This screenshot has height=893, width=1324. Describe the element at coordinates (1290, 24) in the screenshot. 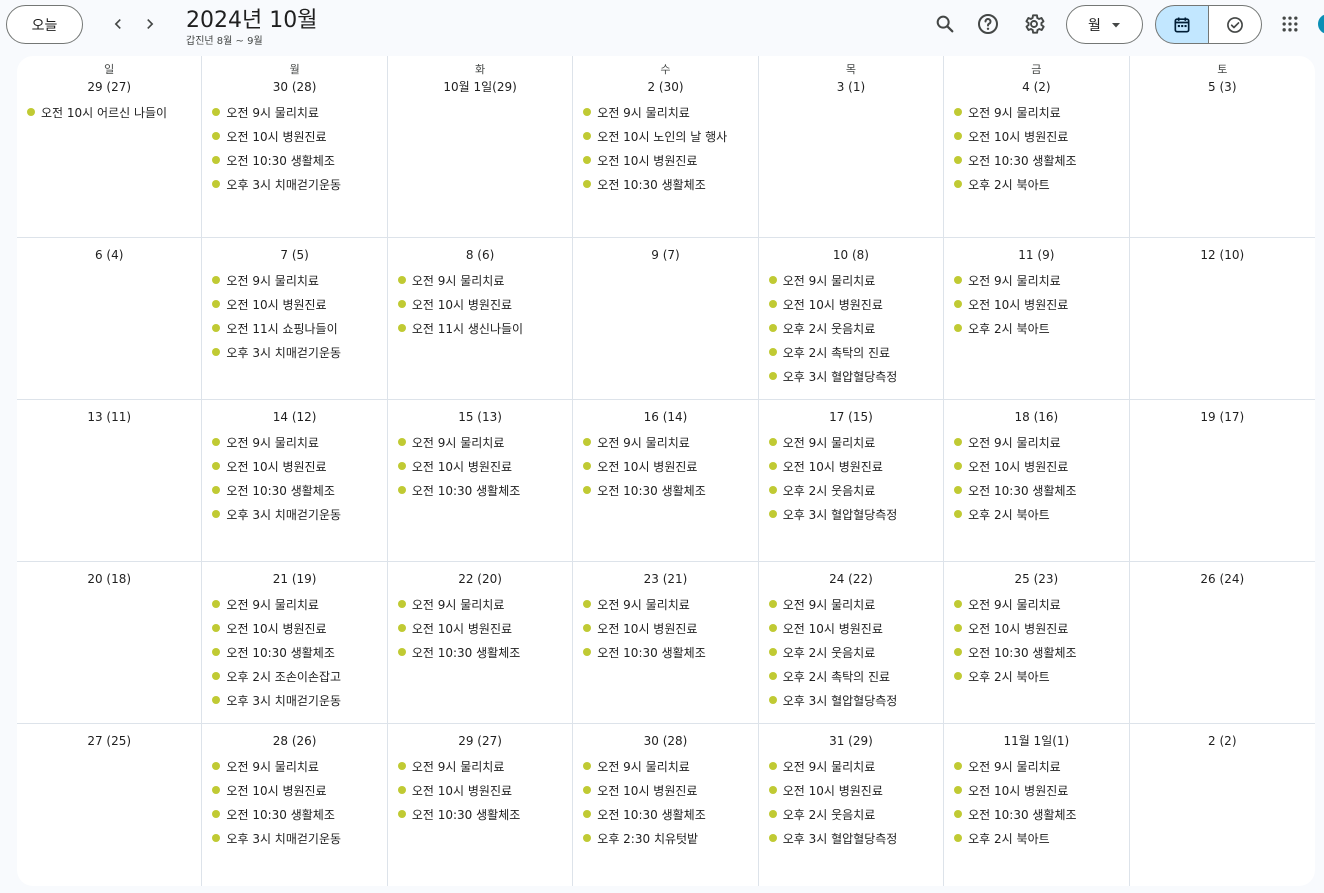

I see `apps-button` at that location.